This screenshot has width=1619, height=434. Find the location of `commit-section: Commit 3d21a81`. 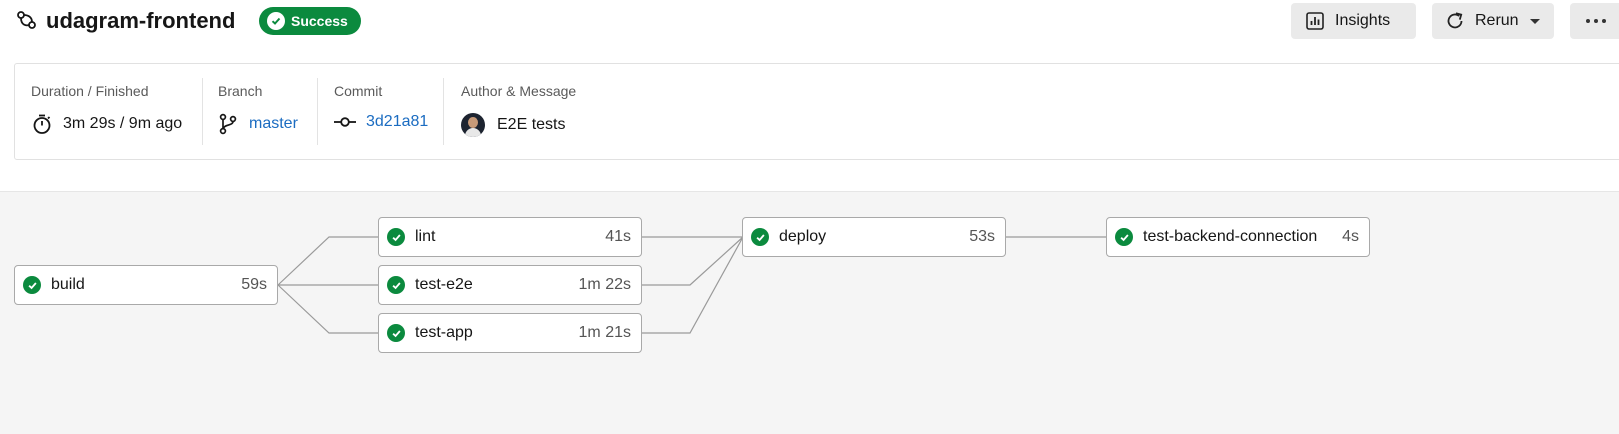

commit-section: Commit 3d21a81 is located at coordinates (389, 111).